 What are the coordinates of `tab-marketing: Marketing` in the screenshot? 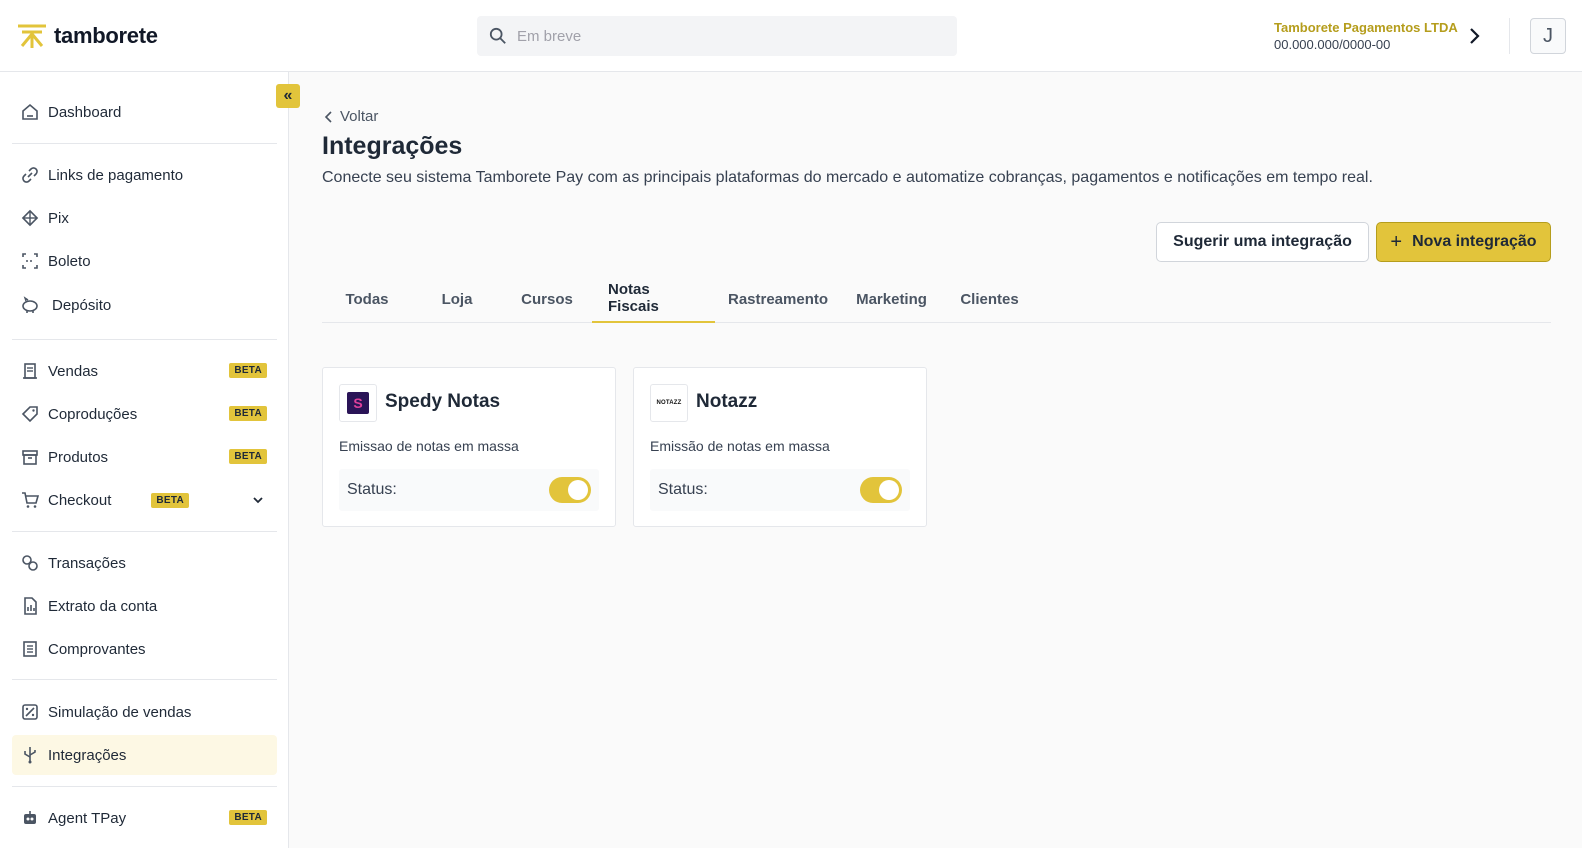 It's located at (891, 299).